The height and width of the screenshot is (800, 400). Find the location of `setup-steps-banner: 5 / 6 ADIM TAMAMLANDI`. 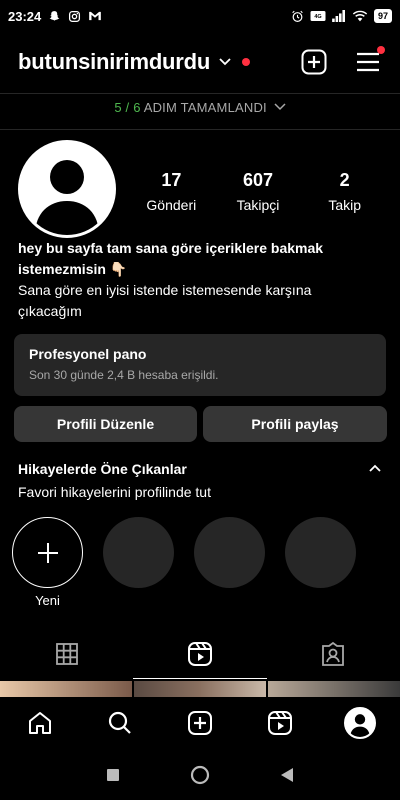

setup-steps-banner: 5 / 6 ADIM TAMAMLANDI is located at coordinates (200, 107).